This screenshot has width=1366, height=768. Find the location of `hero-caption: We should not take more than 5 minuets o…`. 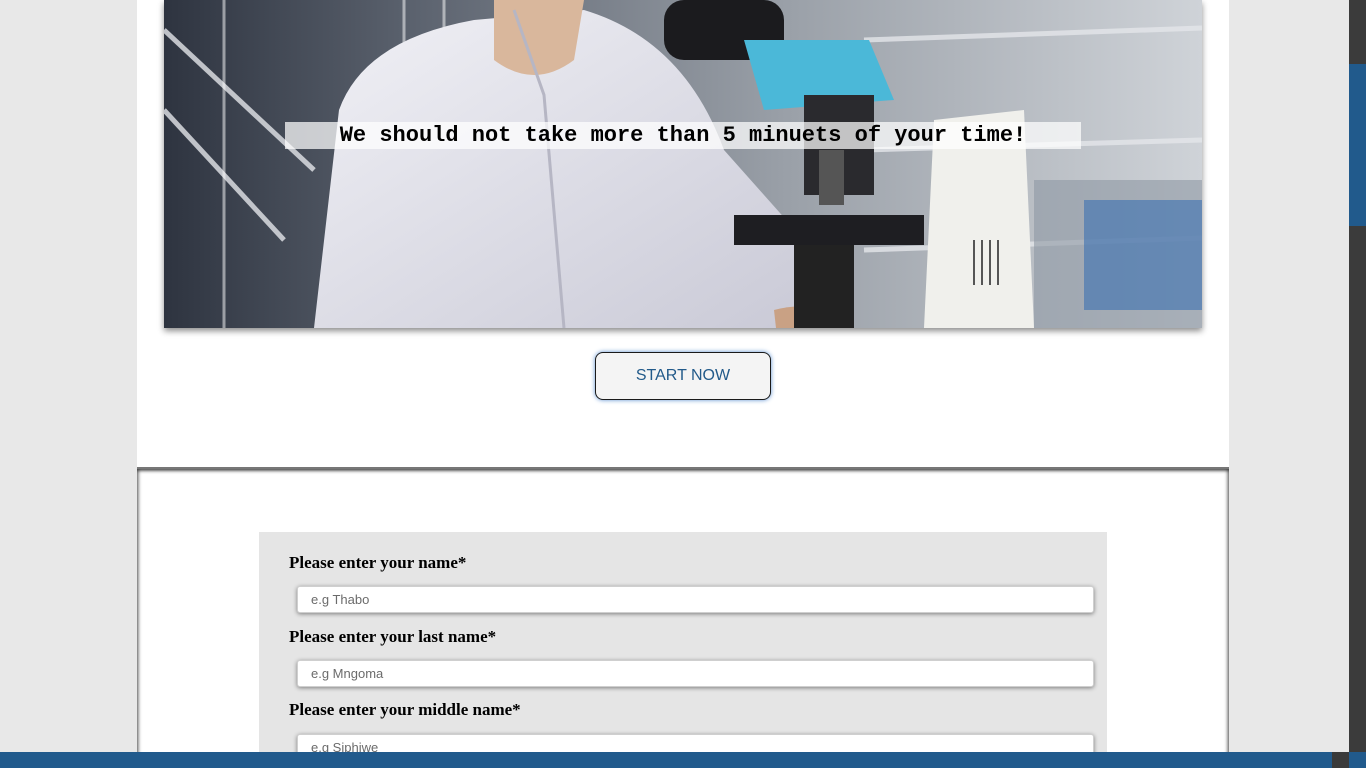

hero-caption: We should not take more than 5 minuets o… is located at coordinates (683, 135).